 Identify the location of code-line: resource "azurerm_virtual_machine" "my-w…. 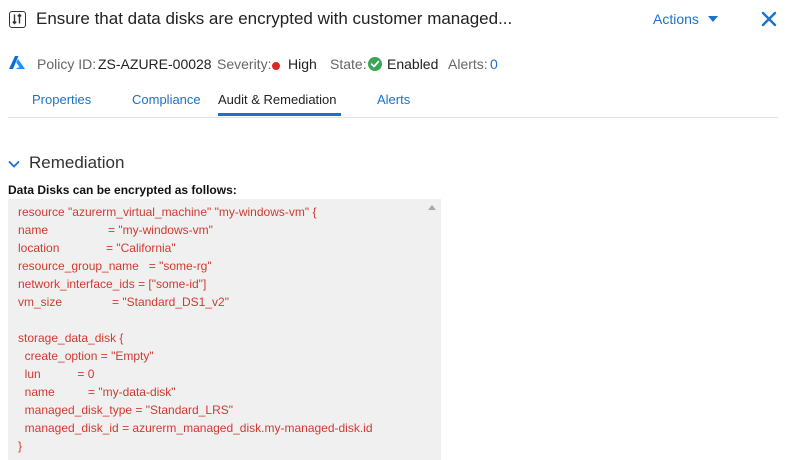
(167, 212).